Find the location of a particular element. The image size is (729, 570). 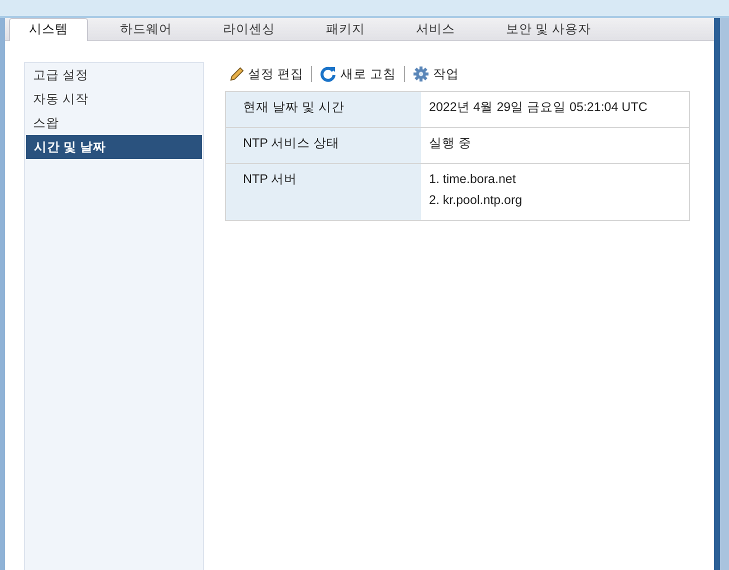

table-cell-text: 실행 중 is located at coordinates (450, 143).